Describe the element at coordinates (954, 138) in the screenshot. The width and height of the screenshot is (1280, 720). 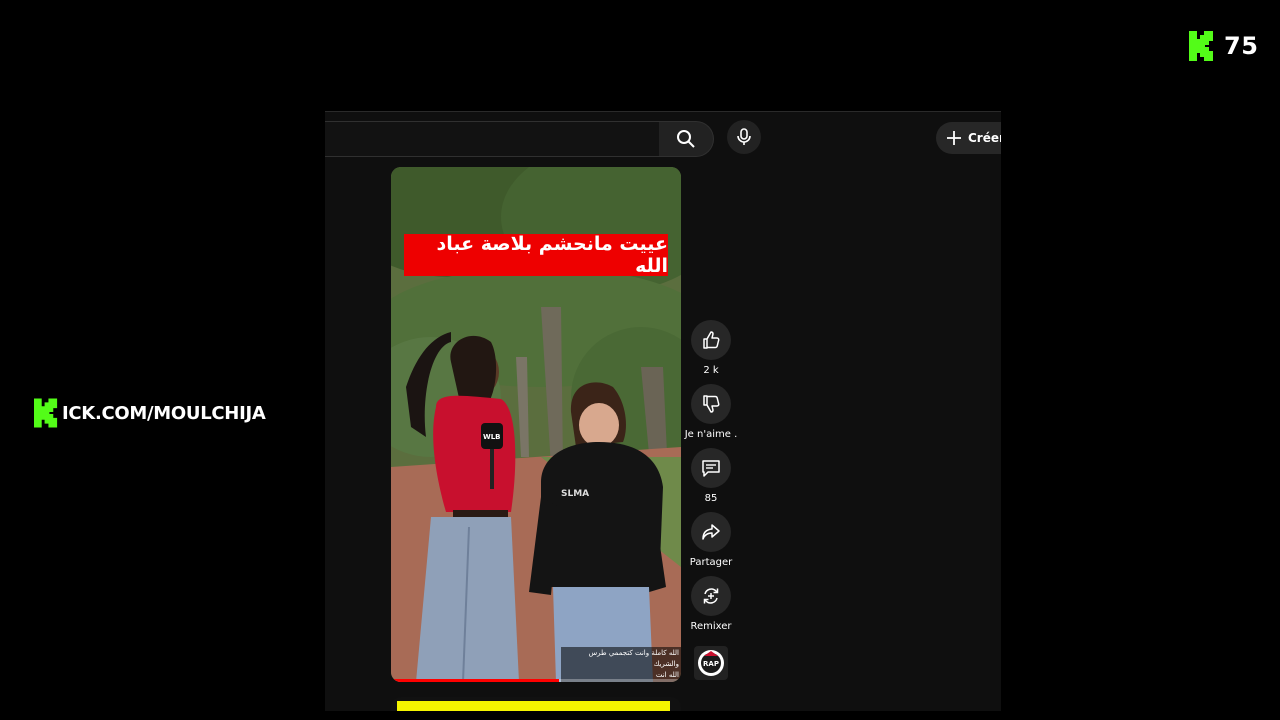
I see `plus-icon` at that location.